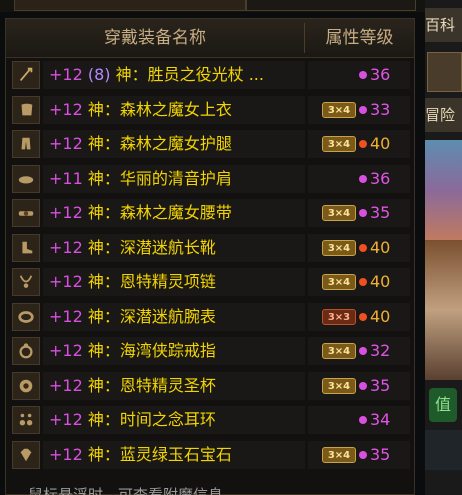 The image size is (462, 495). Describe the element at coordinates (151, 247) in the screenshot. I see `item-title: 神：深潜迷航长靴` at that location.